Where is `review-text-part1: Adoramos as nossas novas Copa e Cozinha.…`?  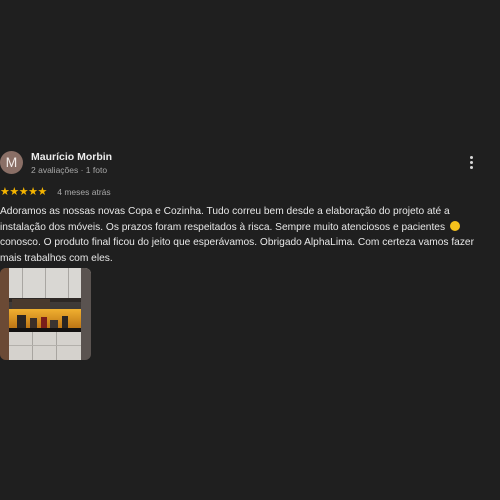
review-text-part1: Adoramos as nossas novas Copa e Cozinha.… is located at coordinates (225, 219).